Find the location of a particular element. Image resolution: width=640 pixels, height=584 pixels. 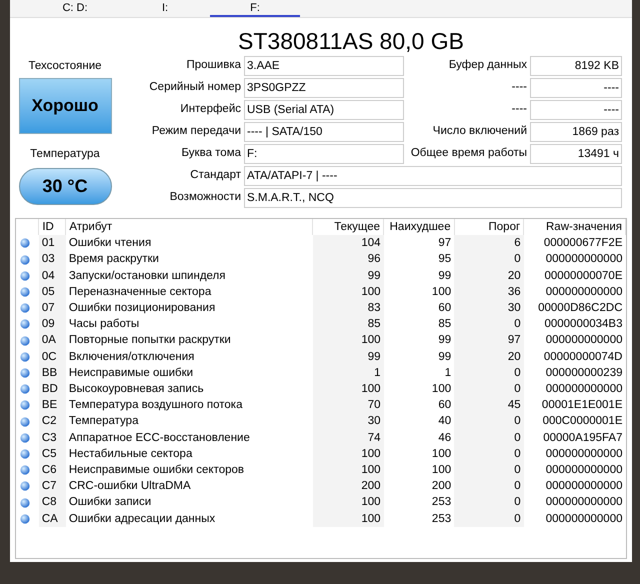

table-cell: 05 is located at coordinates (52, 292).